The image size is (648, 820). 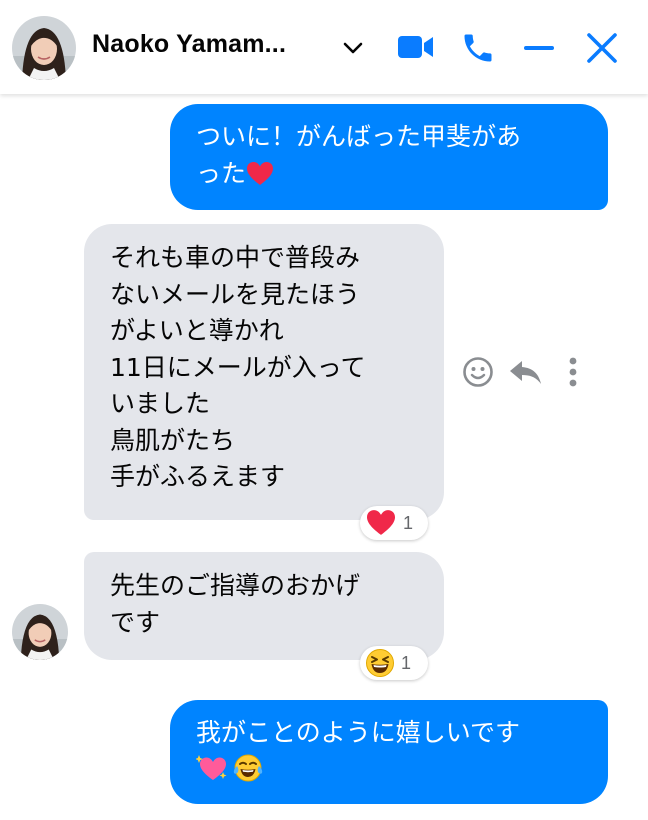 I want to click on minimize-icon, so click(x=539, y=48).